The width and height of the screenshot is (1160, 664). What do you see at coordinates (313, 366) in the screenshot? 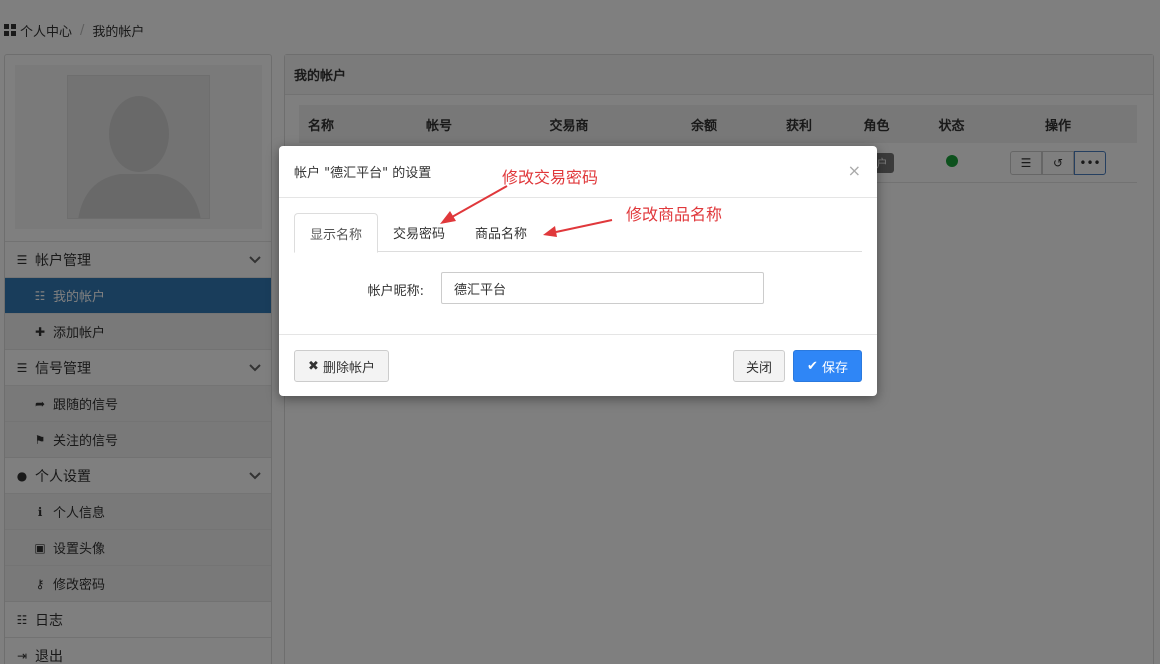
I see `close-icon: ✖` at bounding box center [313, 366].